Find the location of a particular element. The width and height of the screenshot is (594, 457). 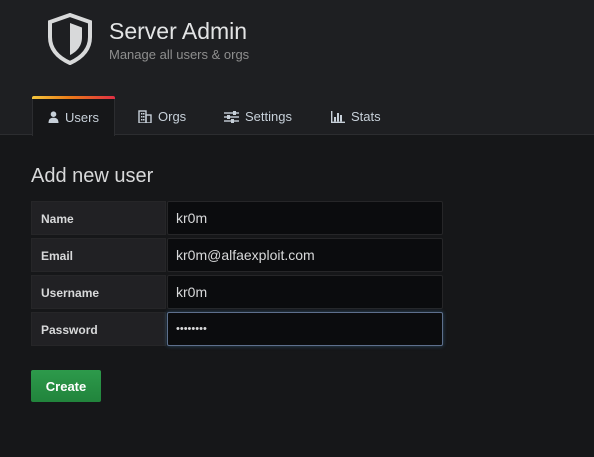

create-button: Create is located at coordinates (66, 386).